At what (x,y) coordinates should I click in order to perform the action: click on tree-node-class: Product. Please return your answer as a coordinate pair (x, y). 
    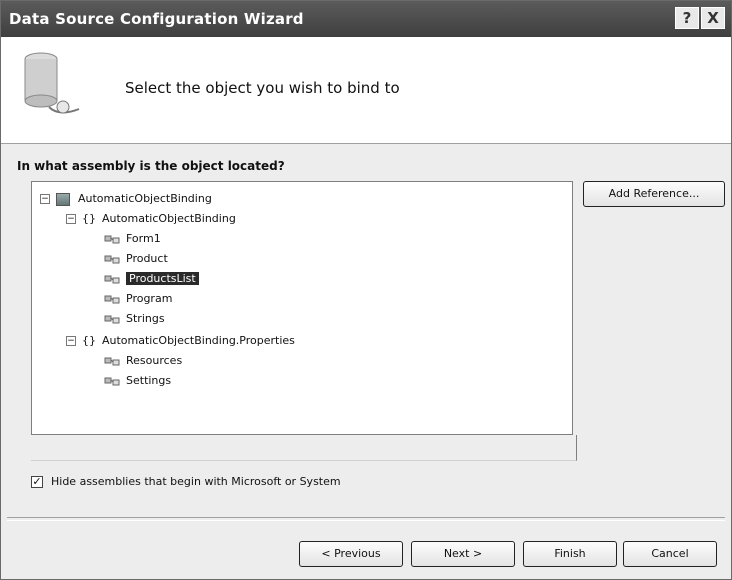
    Looking at the image, I should click on (136, 259).